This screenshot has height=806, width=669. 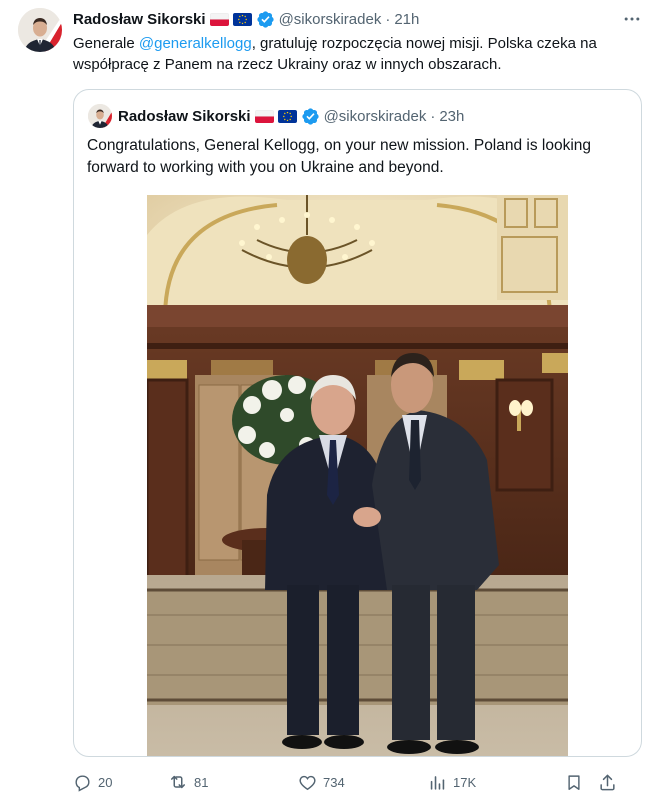 I want to click on quoted-author-handle: @sikorskiradek, so click(x=375, y=116).